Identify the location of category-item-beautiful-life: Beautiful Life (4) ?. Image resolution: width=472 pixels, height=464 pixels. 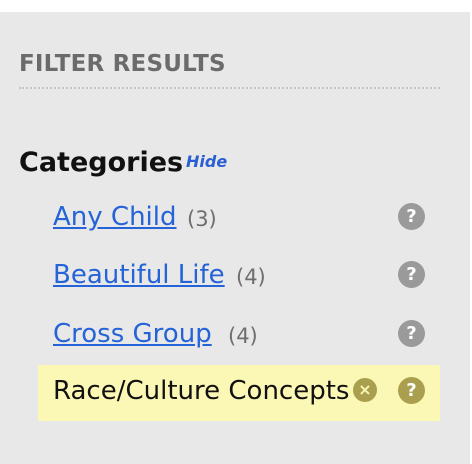
(239, 277).